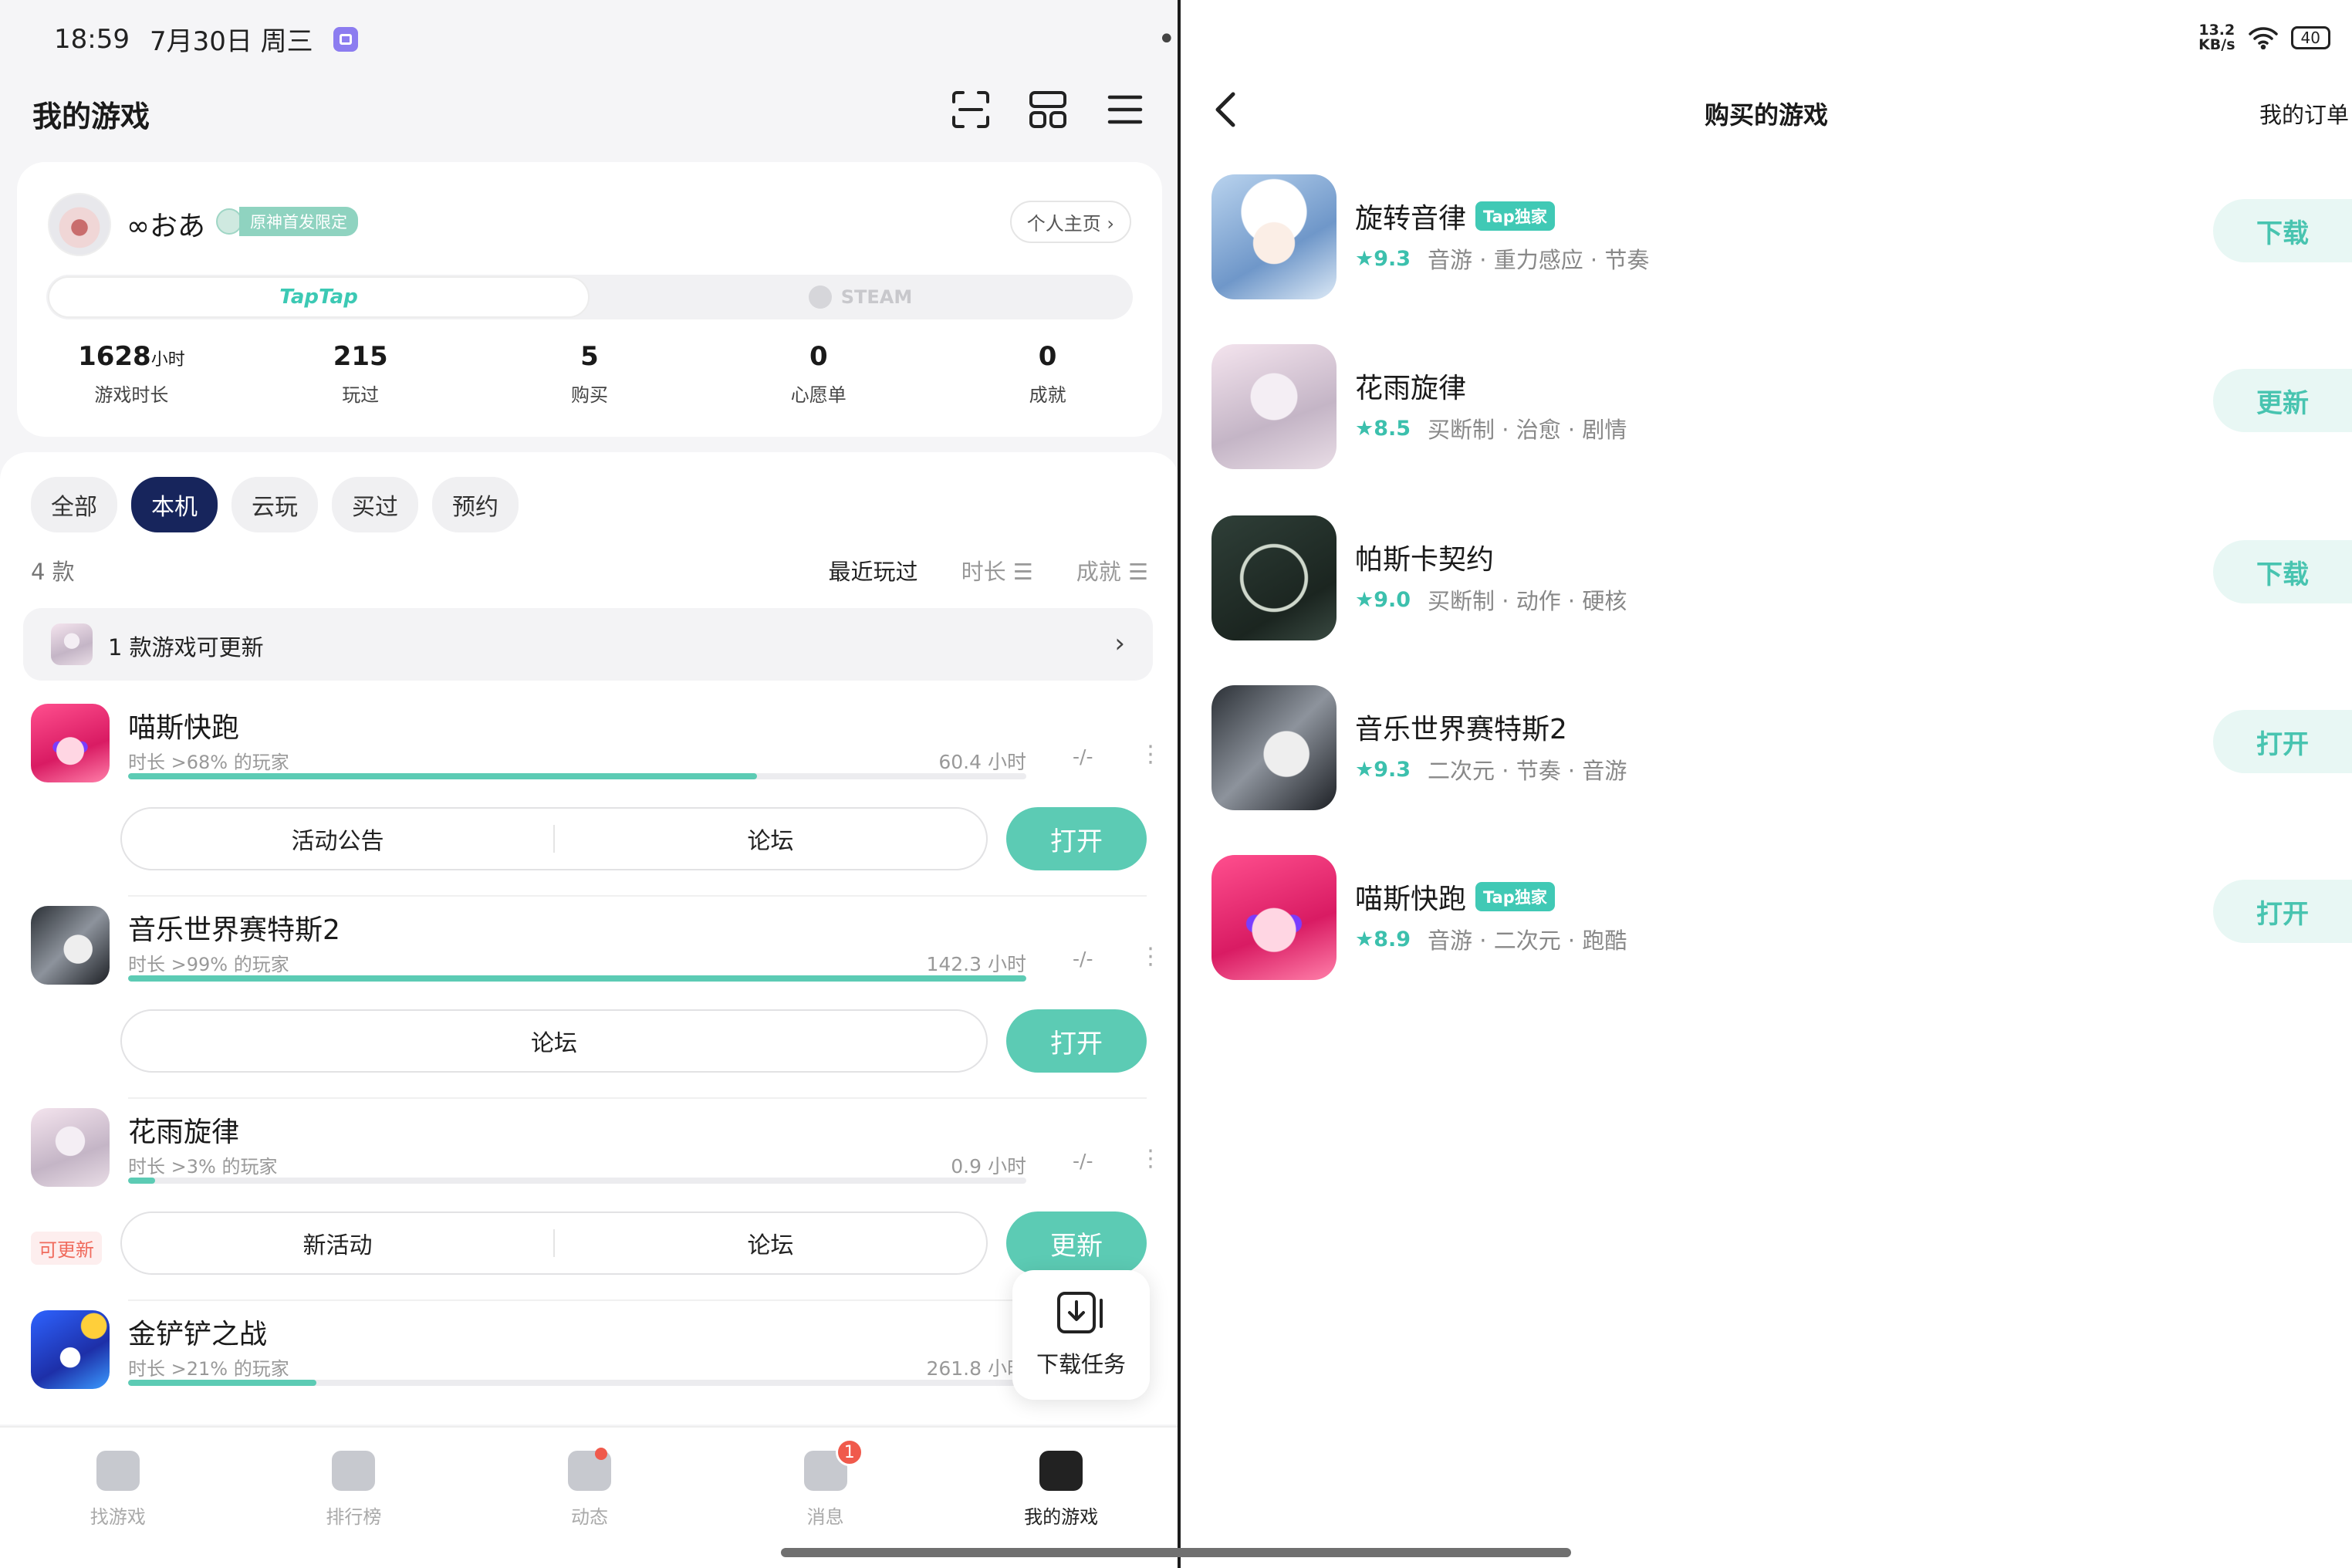  I want to click on new-event-button: 新活动, so click(337, 1243).